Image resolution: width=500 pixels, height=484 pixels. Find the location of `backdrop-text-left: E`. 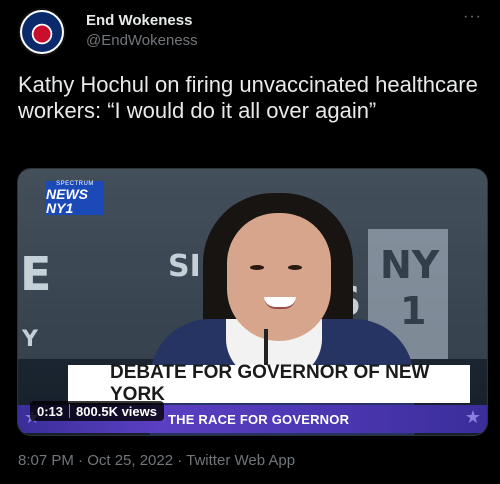

backdrop-text-left: E is located at coordinates (36, 274).